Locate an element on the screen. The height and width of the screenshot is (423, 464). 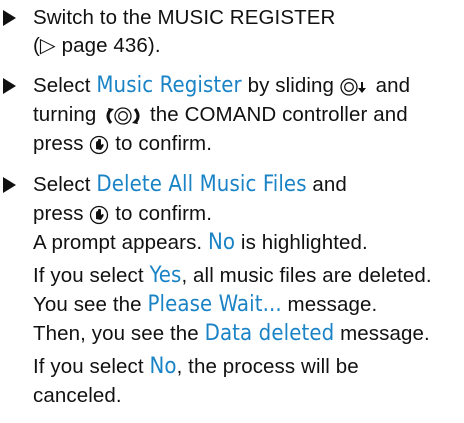
please-wait-text: You see the Please Wait... message. is located at coordinates (205, 304).